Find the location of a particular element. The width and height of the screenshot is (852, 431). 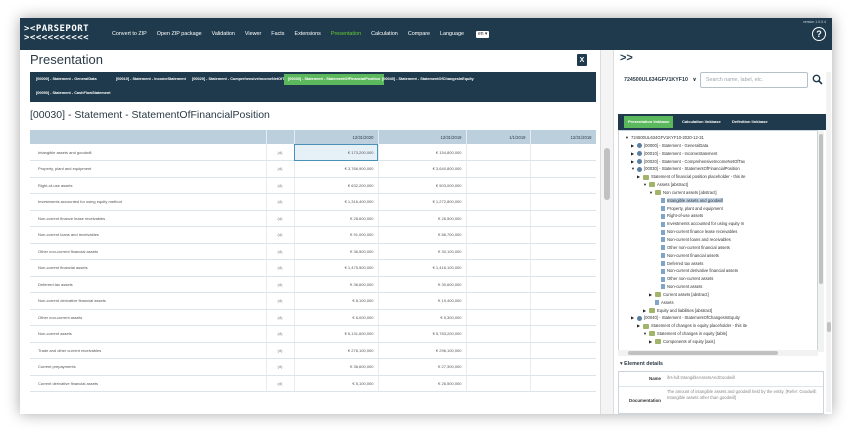

linkbase-tab: Presentation linkbase is located at coordinates (649, 122).